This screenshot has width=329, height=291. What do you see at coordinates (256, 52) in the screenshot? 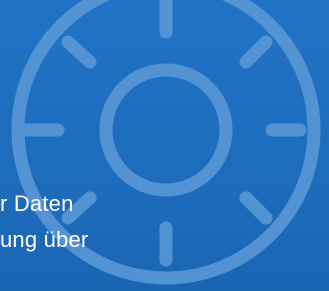
I see `dial-spoke-top-right` at bounding box center [256, 52].